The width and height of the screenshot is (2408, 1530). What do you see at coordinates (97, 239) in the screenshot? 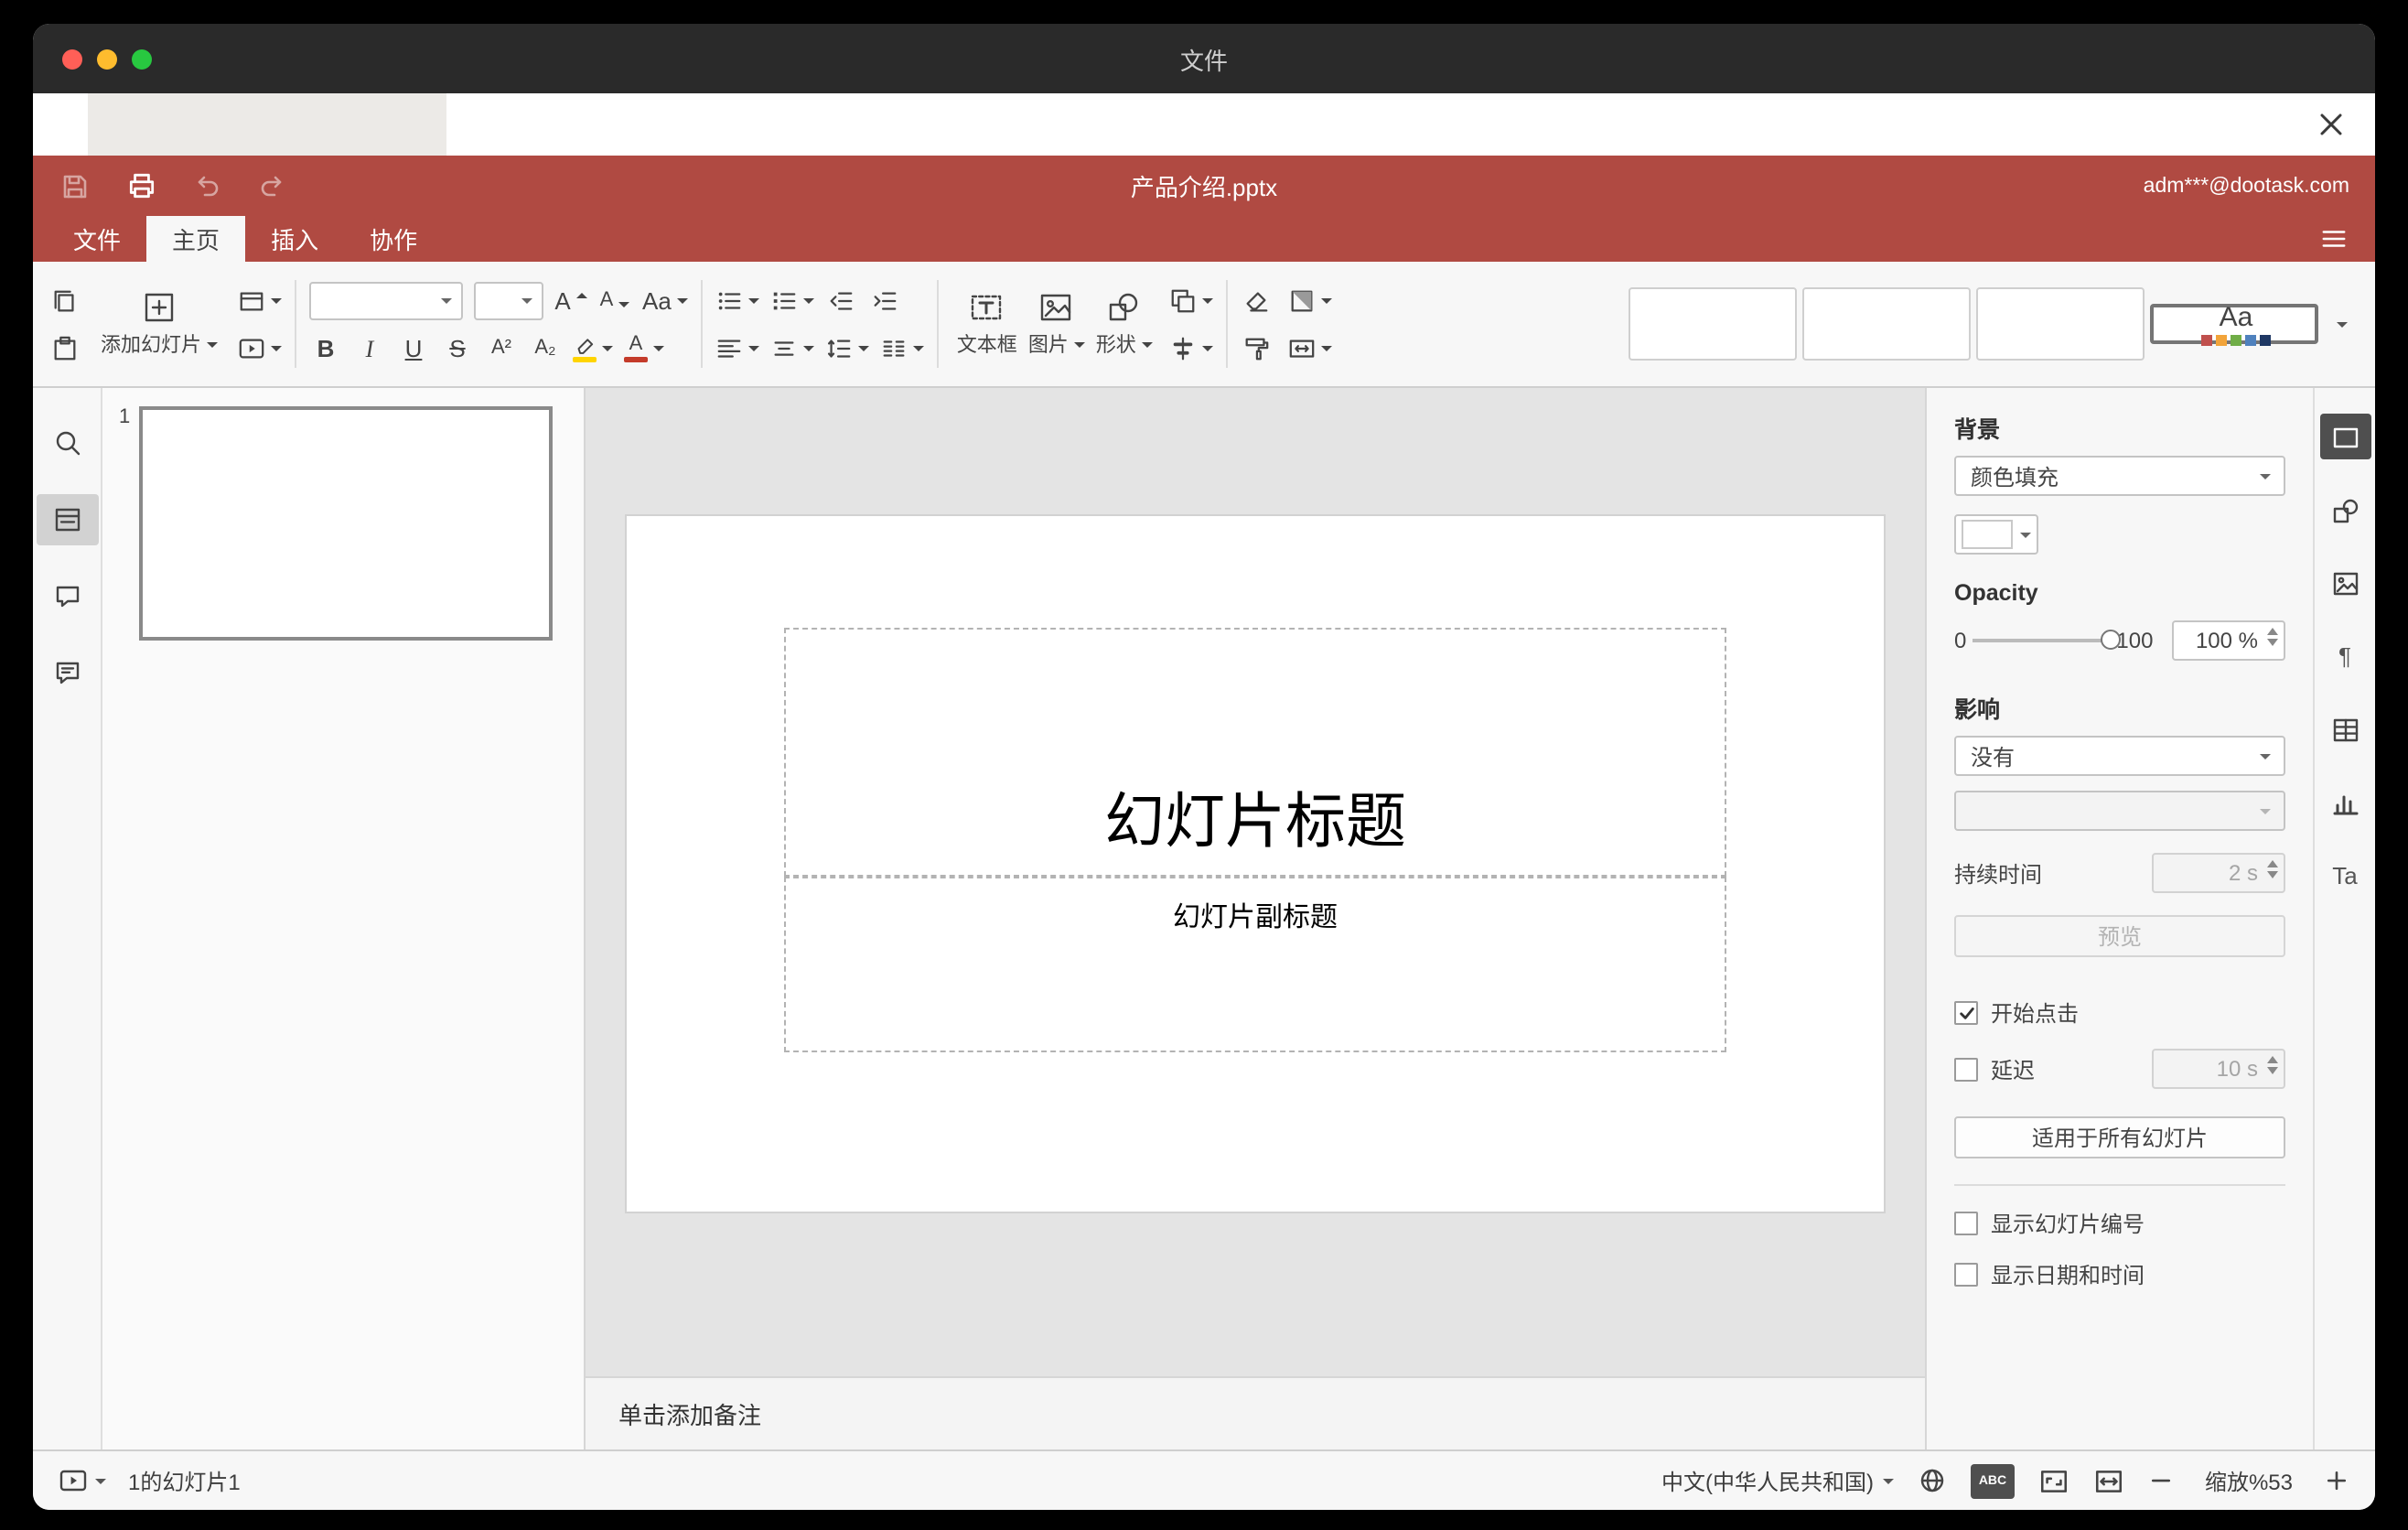
I see `tab-file: 文件` at bounding box center [97, 239].